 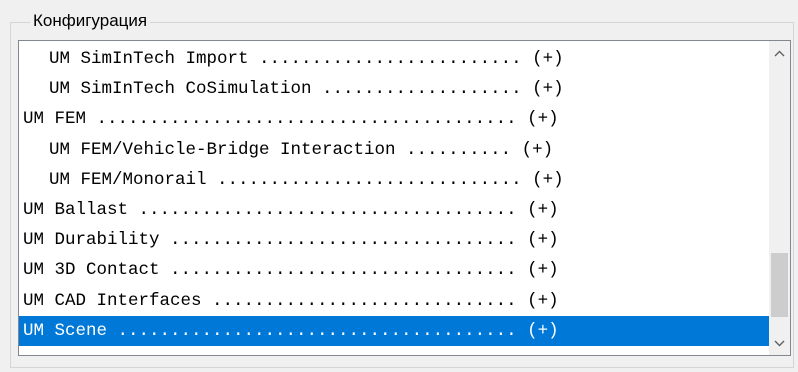 I want to click on group-title: Конфигурация, so click(x=90, y=21).